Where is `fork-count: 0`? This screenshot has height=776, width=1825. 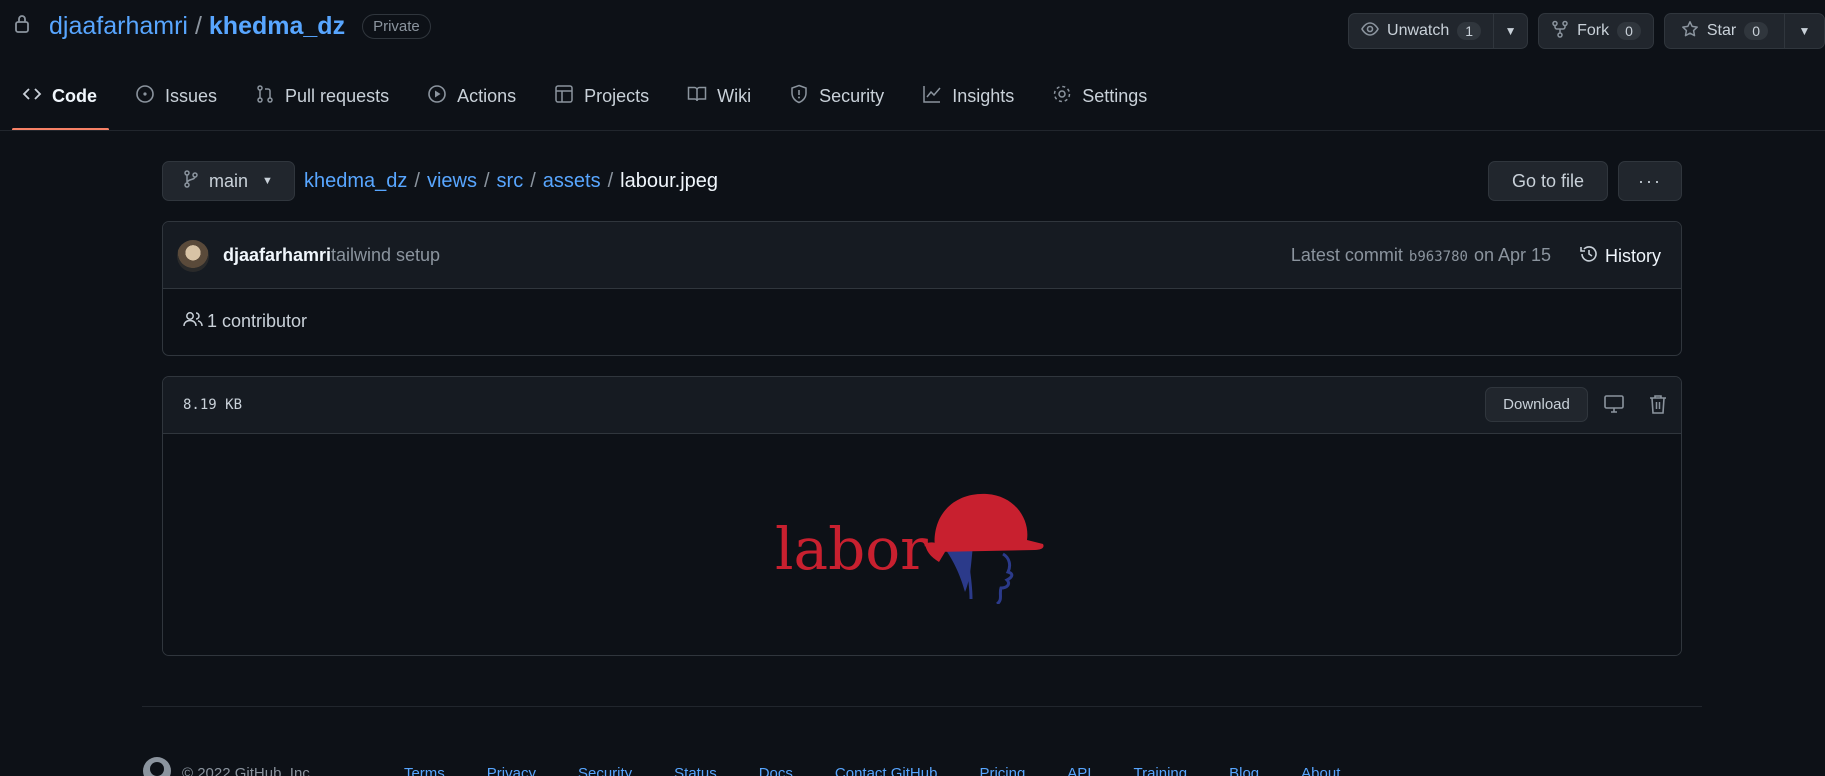 fork-count: 0 is located at coordinates (1629, 31).